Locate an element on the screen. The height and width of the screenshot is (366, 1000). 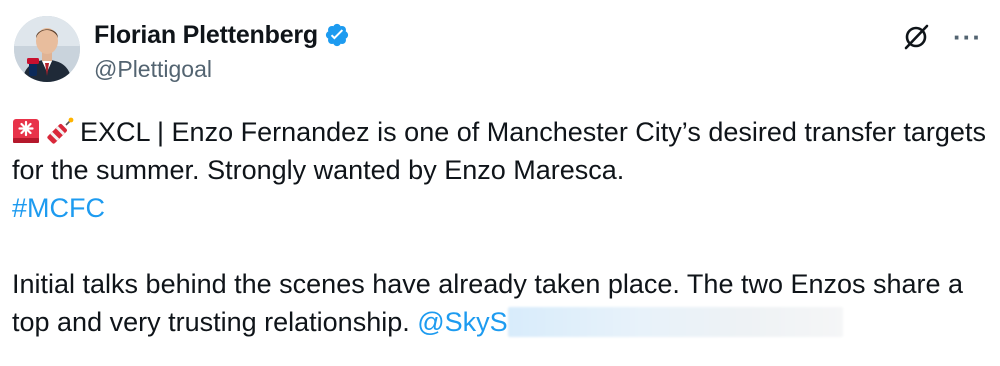
profile-avatar-icon is located at coordinates (47, 49).